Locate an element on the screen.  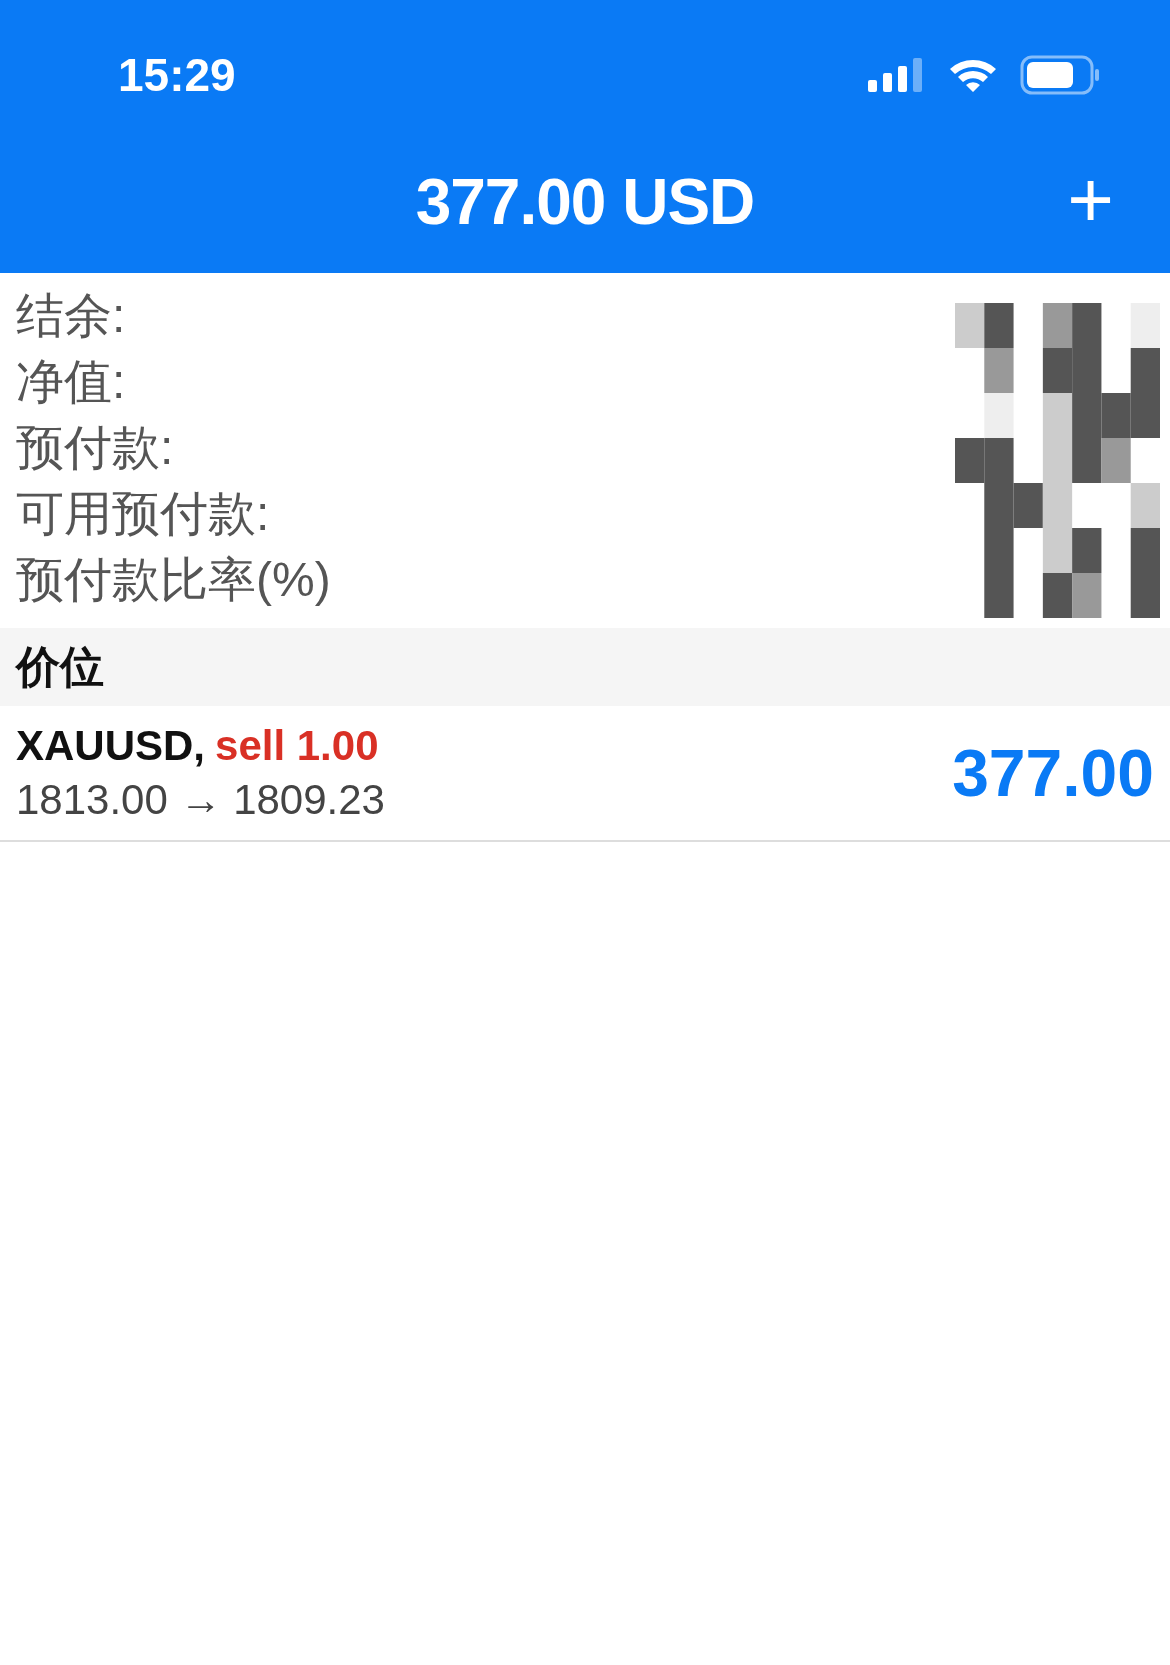
add-button: + is located at coordinates (1090, 200).